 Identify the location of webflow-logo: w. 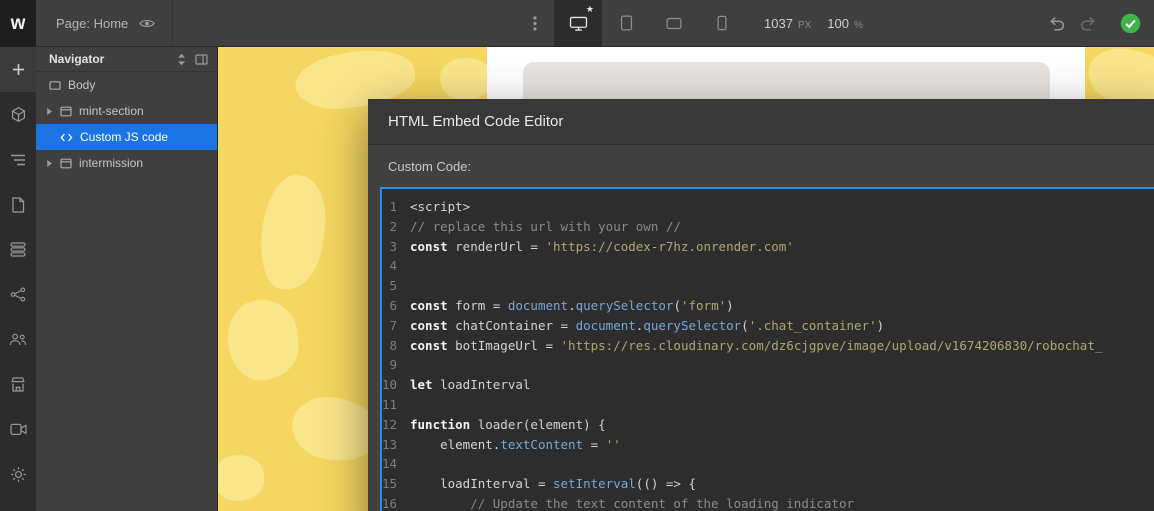
(18, 23).